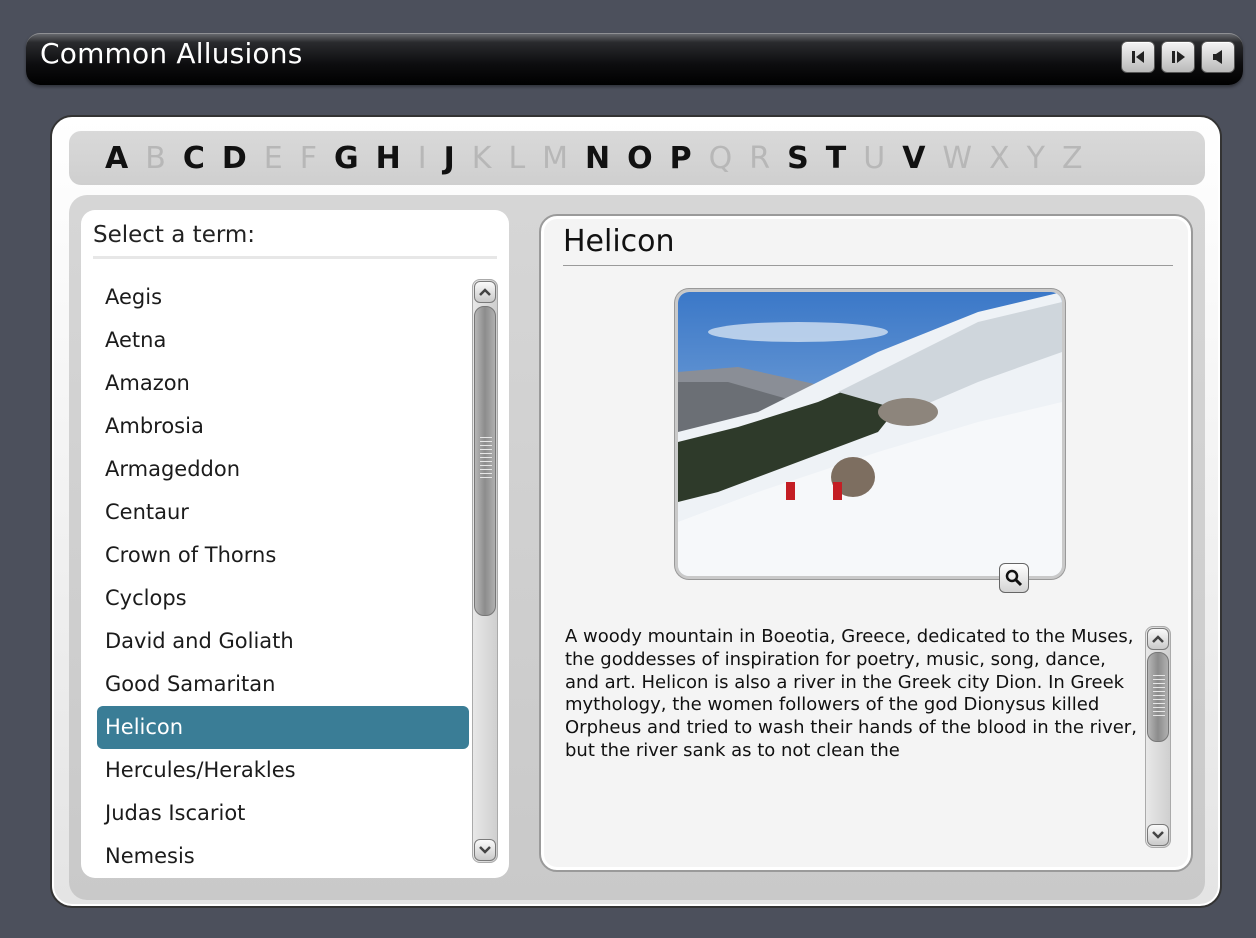 The width and height of the screenshot is (1256, 938). I want to click on letter-n: N, so click(597, 158).